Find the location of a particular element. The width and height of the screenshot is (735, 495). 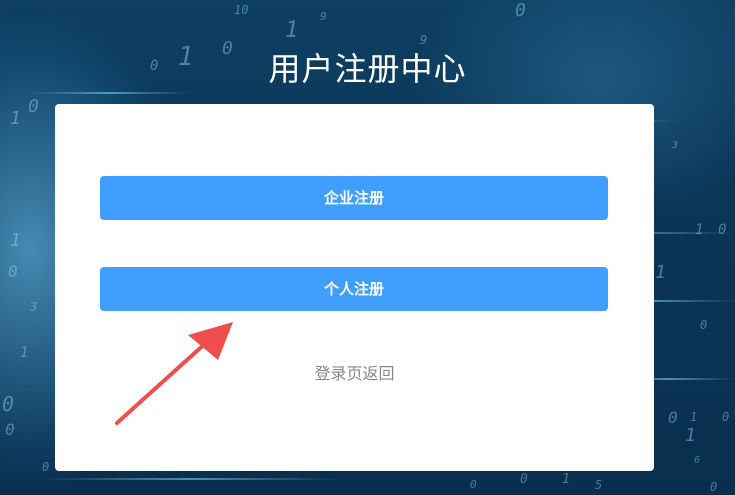

page-title: 用户注册中心 is located at coordinates (367, 69).